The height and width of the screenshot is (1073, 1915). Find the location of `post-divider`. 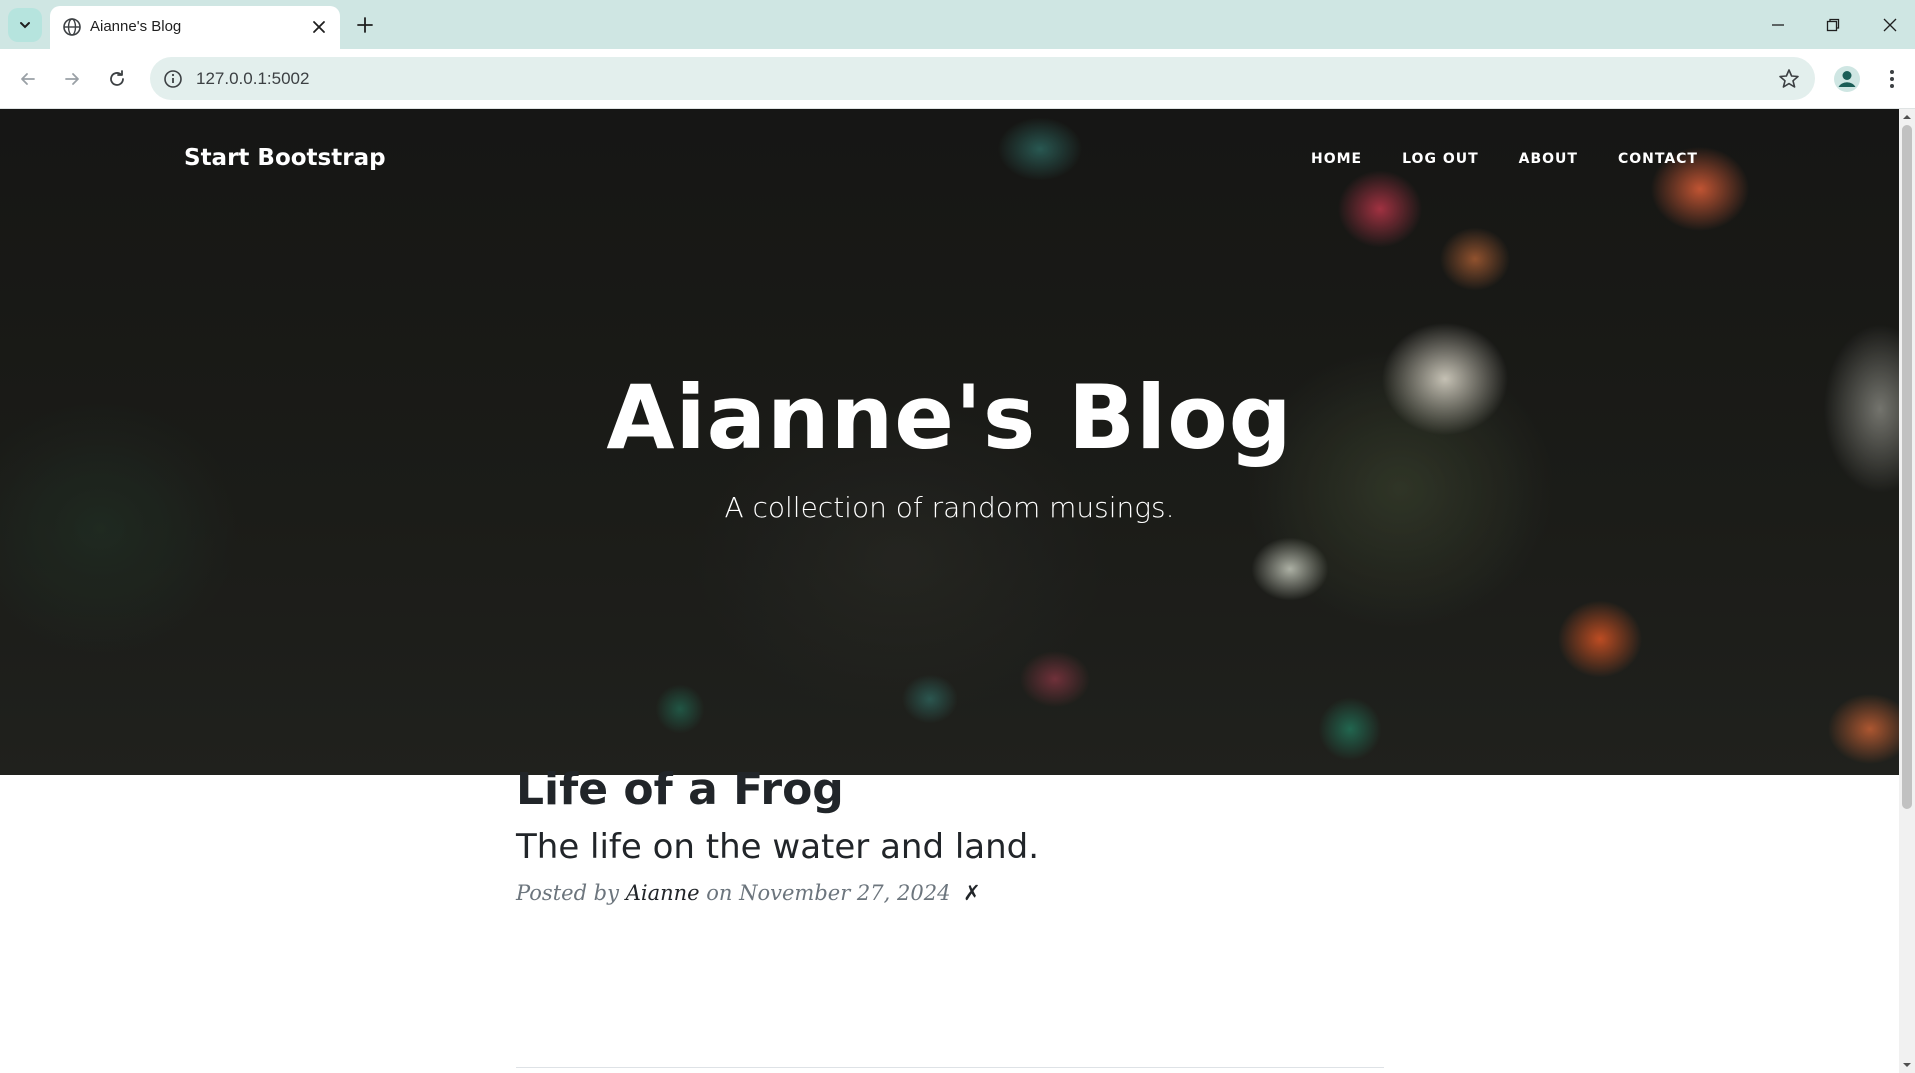

post-divider is located at coordinates (950, 1067).